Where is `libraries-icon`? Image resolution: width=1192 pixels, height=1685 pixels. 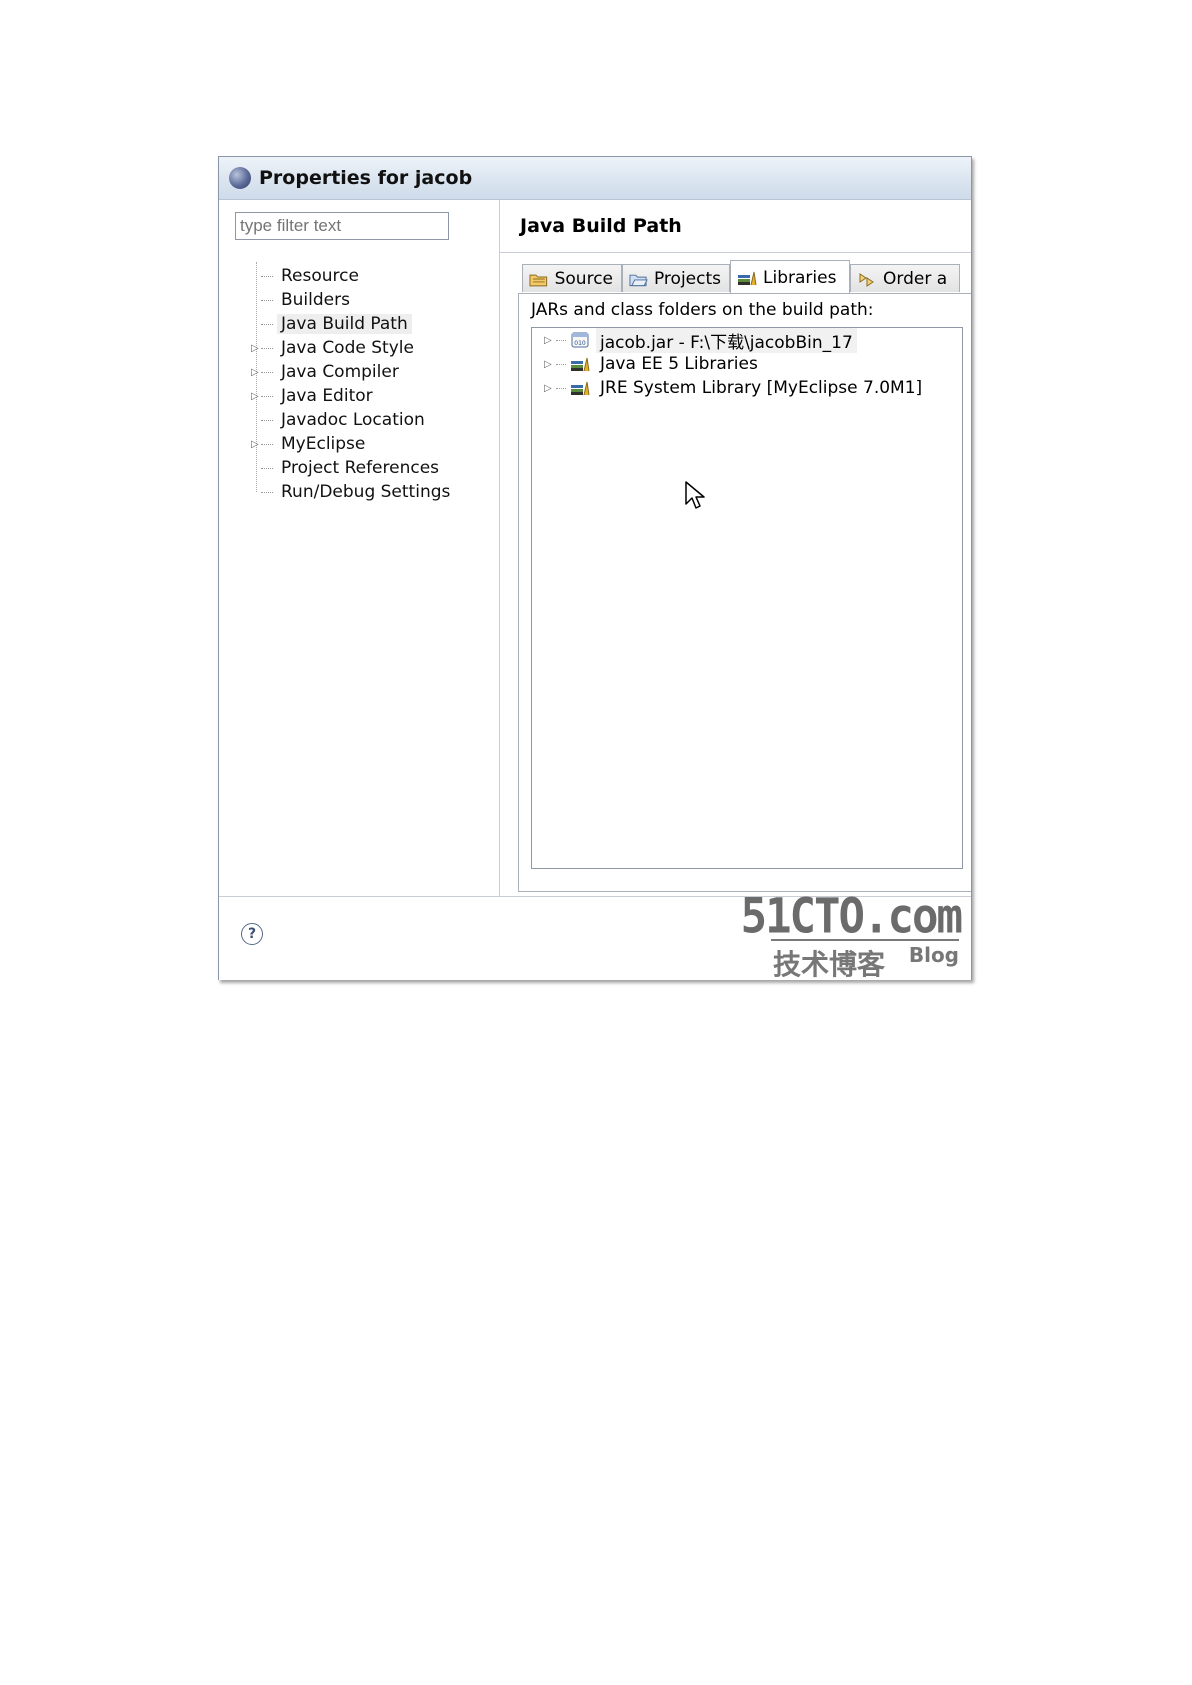 libraries-icon is located at coordinates (747, 278).